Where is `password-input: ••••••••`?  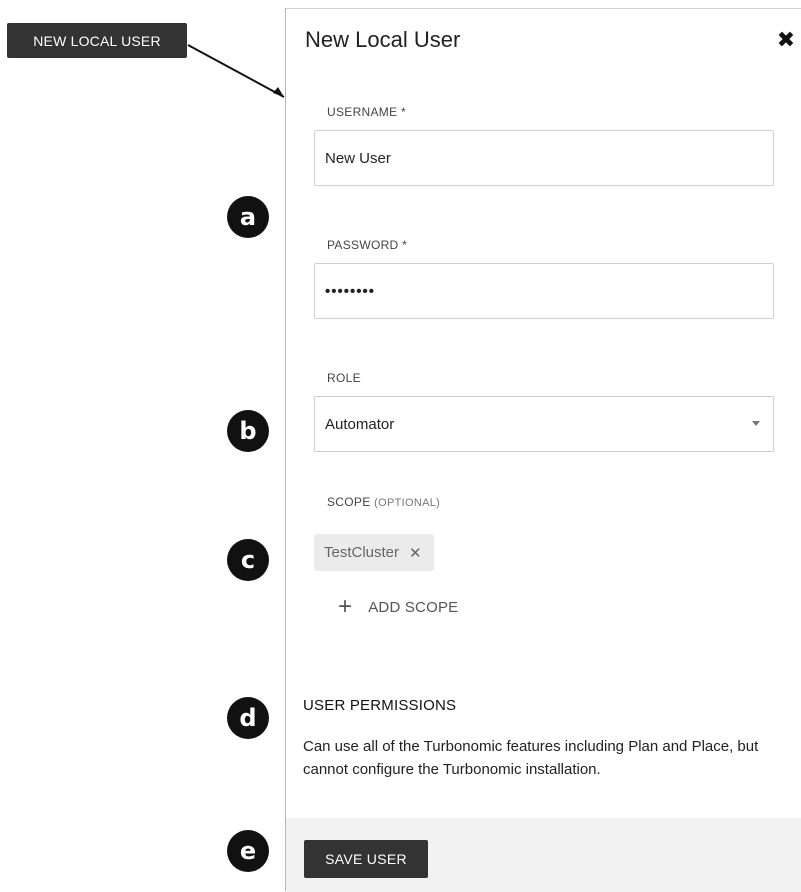
password-input: •••••••• is located at coordinates (544, 291).